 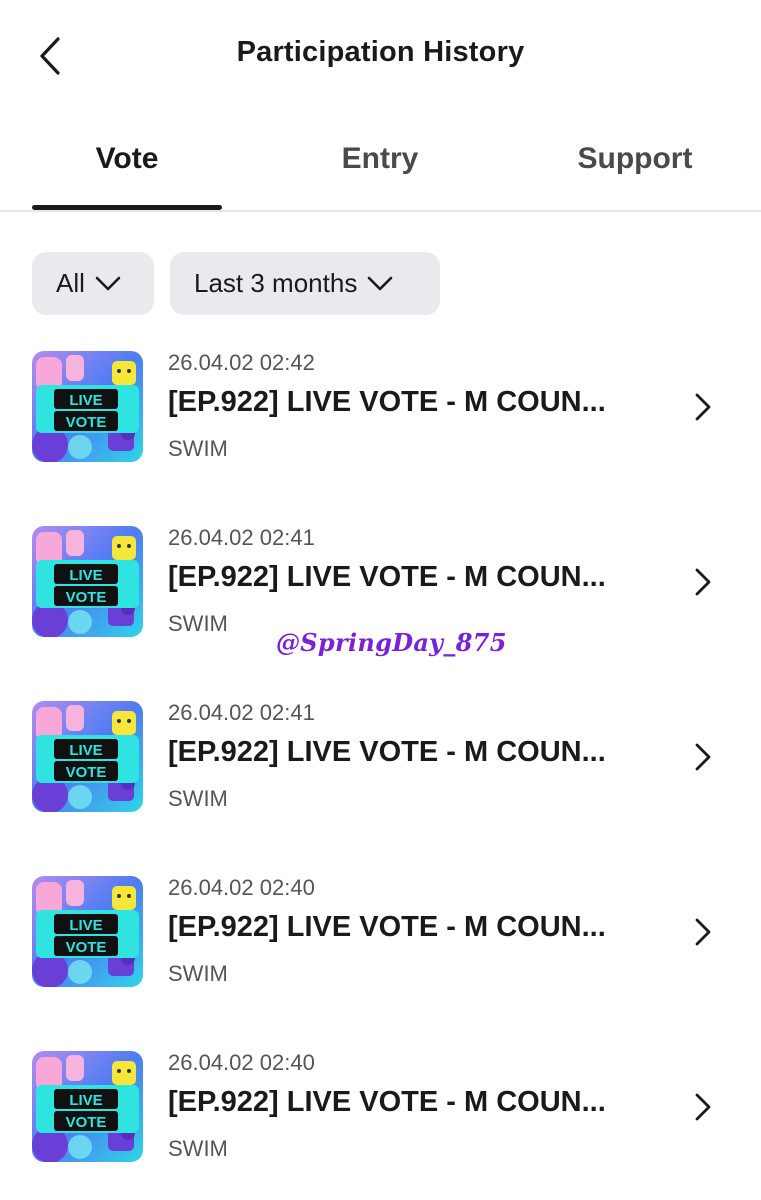 What do you see at coordinates (127, 177) in the screenshot?
I see `tab-vote: Vote` at bounding box center [127, 177].